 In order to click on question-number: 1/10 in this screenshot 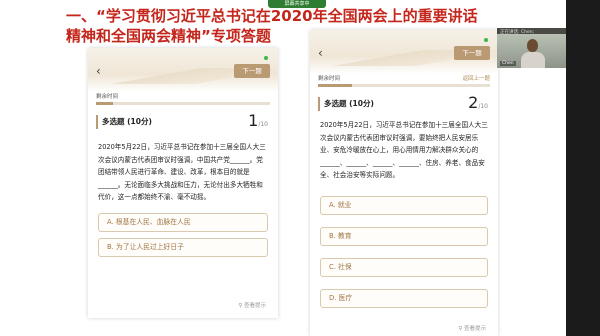, I will do `click(258, 120)`.